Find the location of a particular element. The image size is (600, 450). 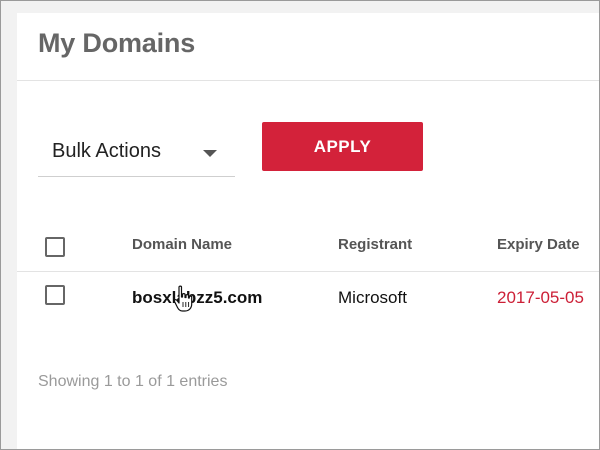

hand-cursor-icon is located at coordinates (183, 298).